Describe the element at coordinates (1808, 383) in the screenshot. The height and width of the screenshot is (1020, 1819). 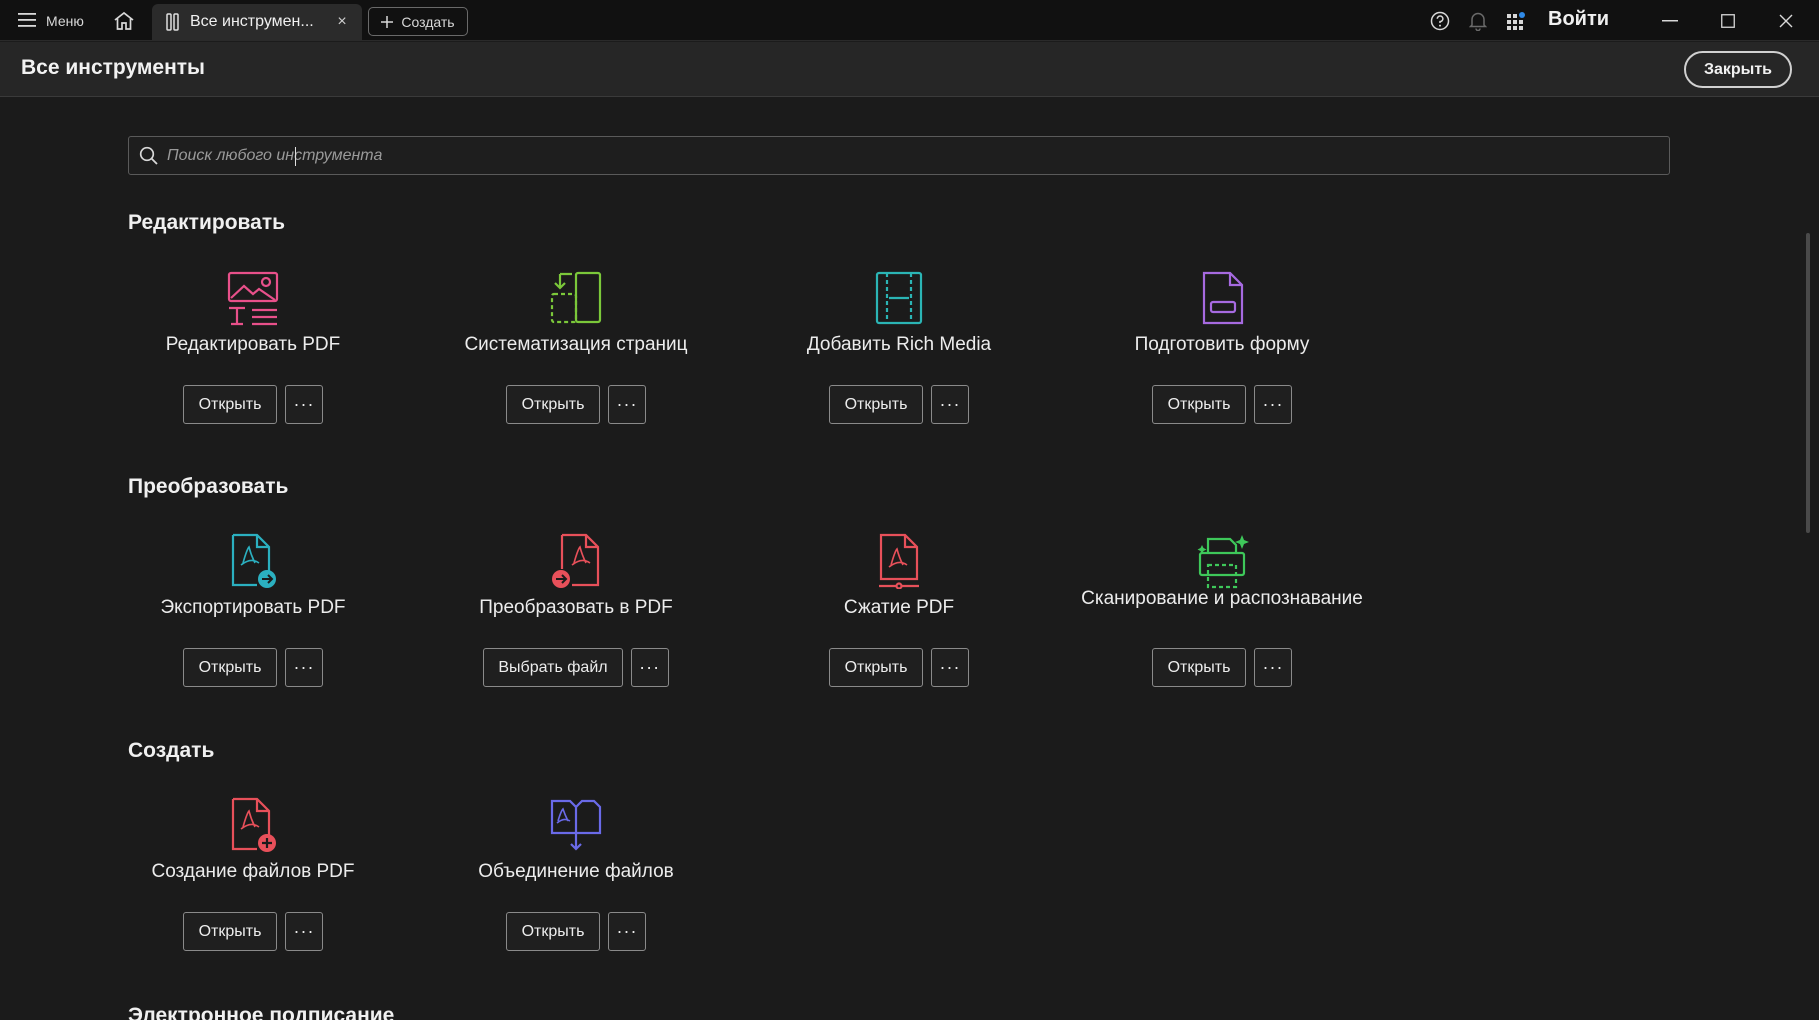
I see `vertical-scrollbar` at that location.